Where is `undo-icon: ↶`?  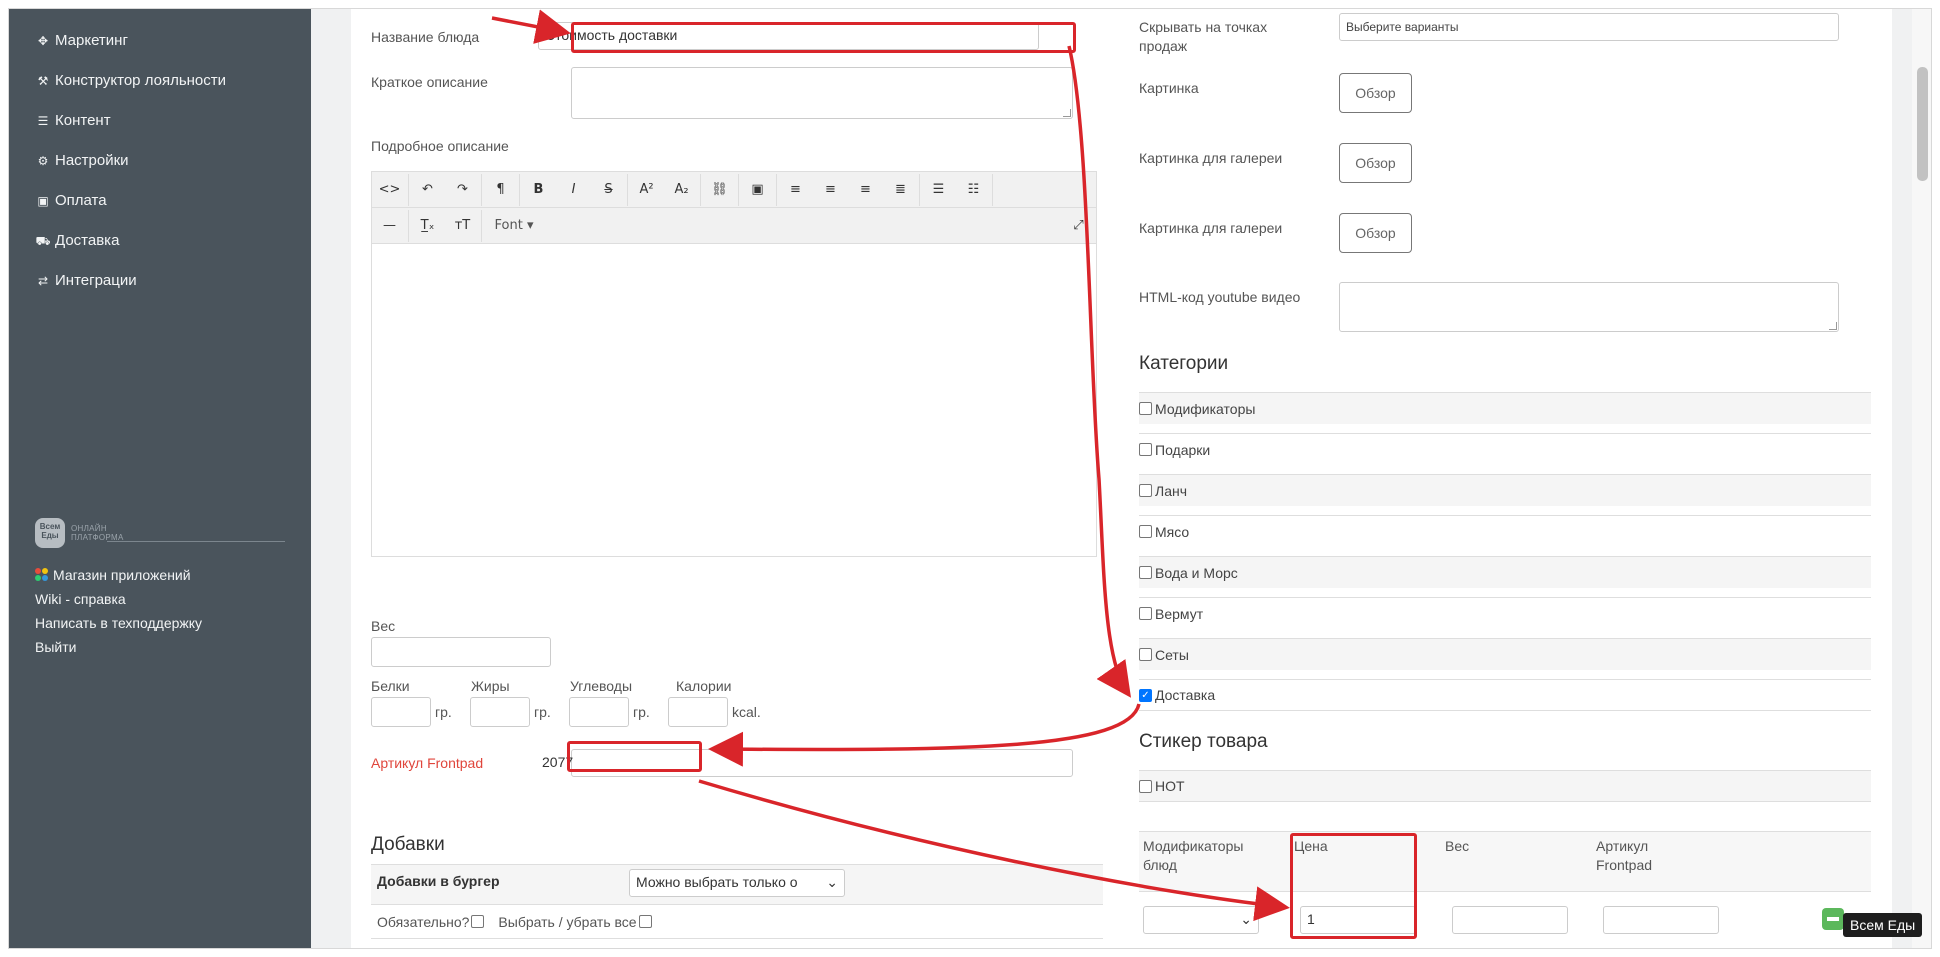
undo-icon: ↶ is located at coordinates (427, 189).